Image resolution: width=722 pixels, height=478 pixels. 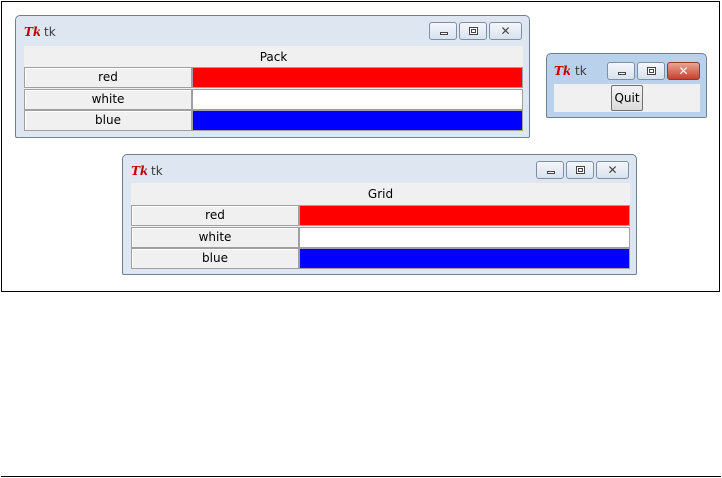 What do you see at coordinates (361, 476) in the screenshot?
I see `bottom-rule` at bounding box center [361, 476].